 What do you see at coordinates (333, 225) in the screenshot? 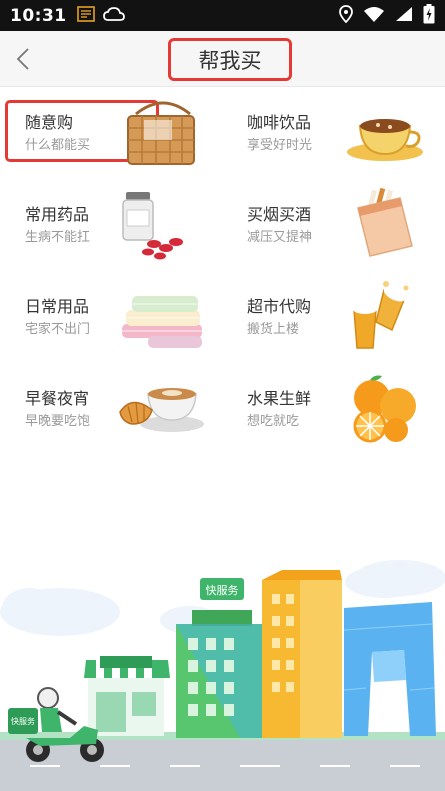
I see `category-cigarettes: 买烟买酒 减压又提神` at bounding box center [333, 225].